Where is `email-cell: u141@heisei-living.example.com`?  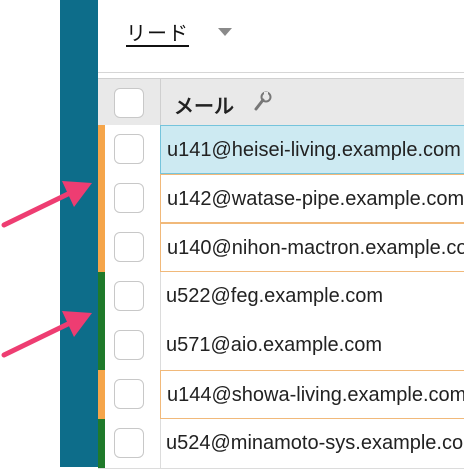
email-cell: u141@heisei-living.example.com is located at coordinates (312, 149).